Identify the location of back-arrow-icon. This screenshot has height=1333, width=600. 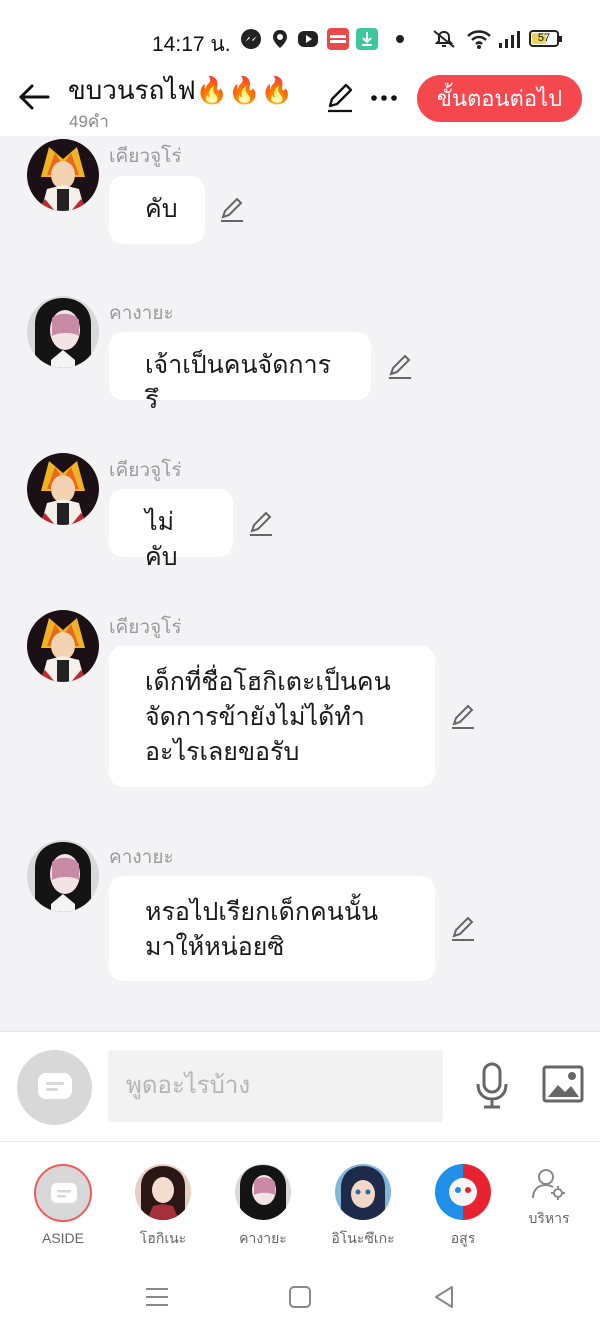
(35, 97).